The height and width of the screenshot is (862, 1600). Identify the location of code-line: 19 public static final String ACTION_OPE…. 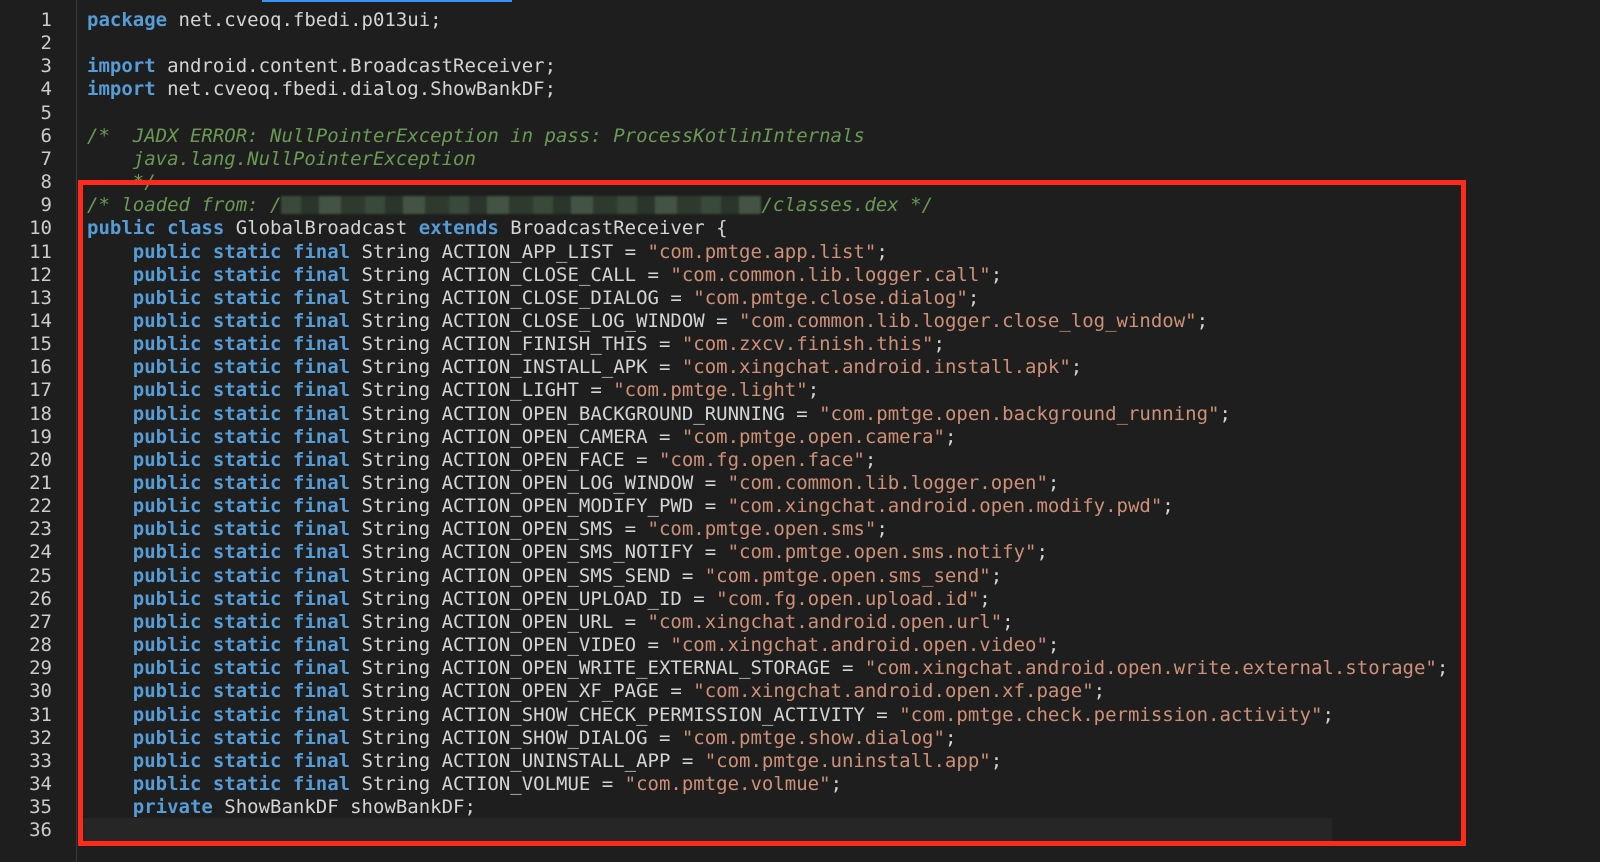
(800, 438).